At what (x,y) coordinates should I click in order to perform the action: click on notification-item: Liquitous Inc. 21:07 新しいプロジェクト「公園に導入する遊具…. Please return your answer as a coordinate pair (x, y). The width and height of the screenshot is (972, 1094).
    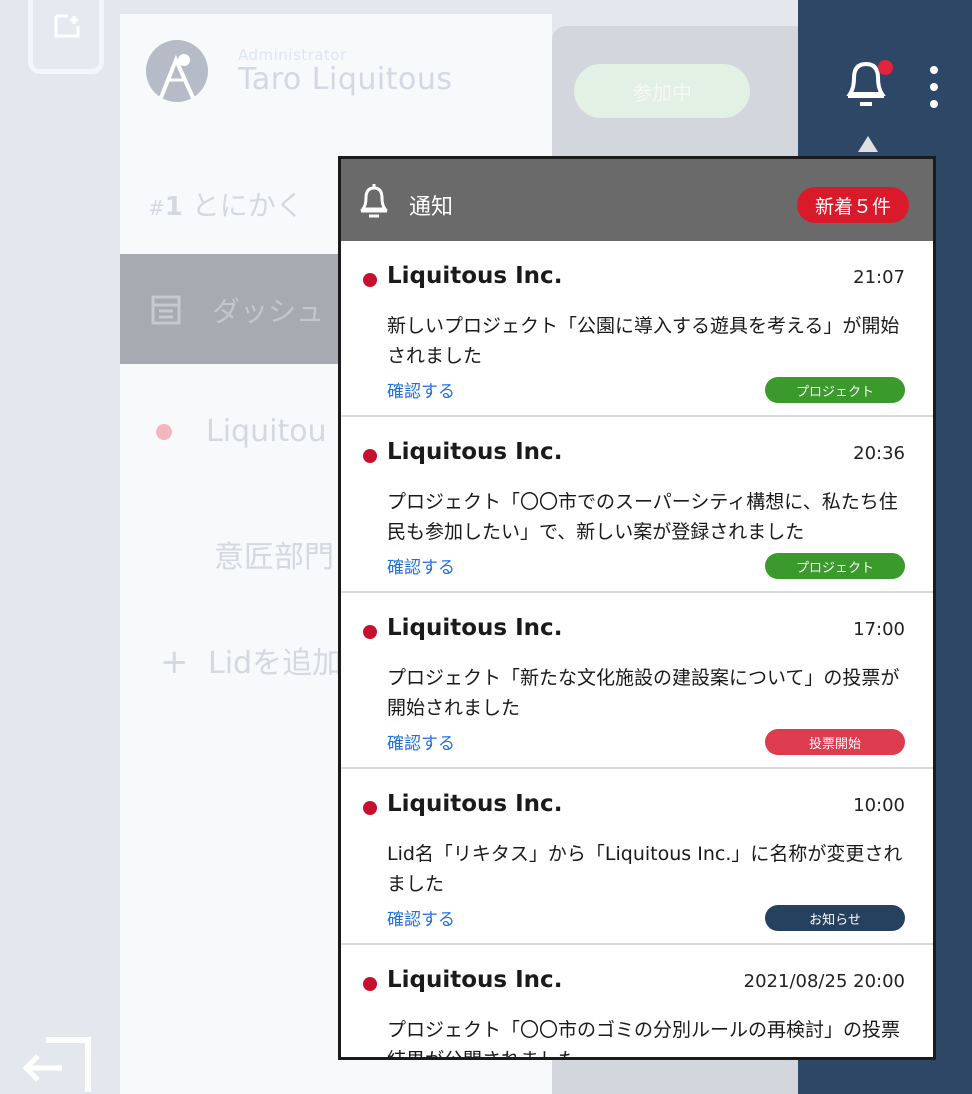
    Looking at the image, I should click on (637, 329).